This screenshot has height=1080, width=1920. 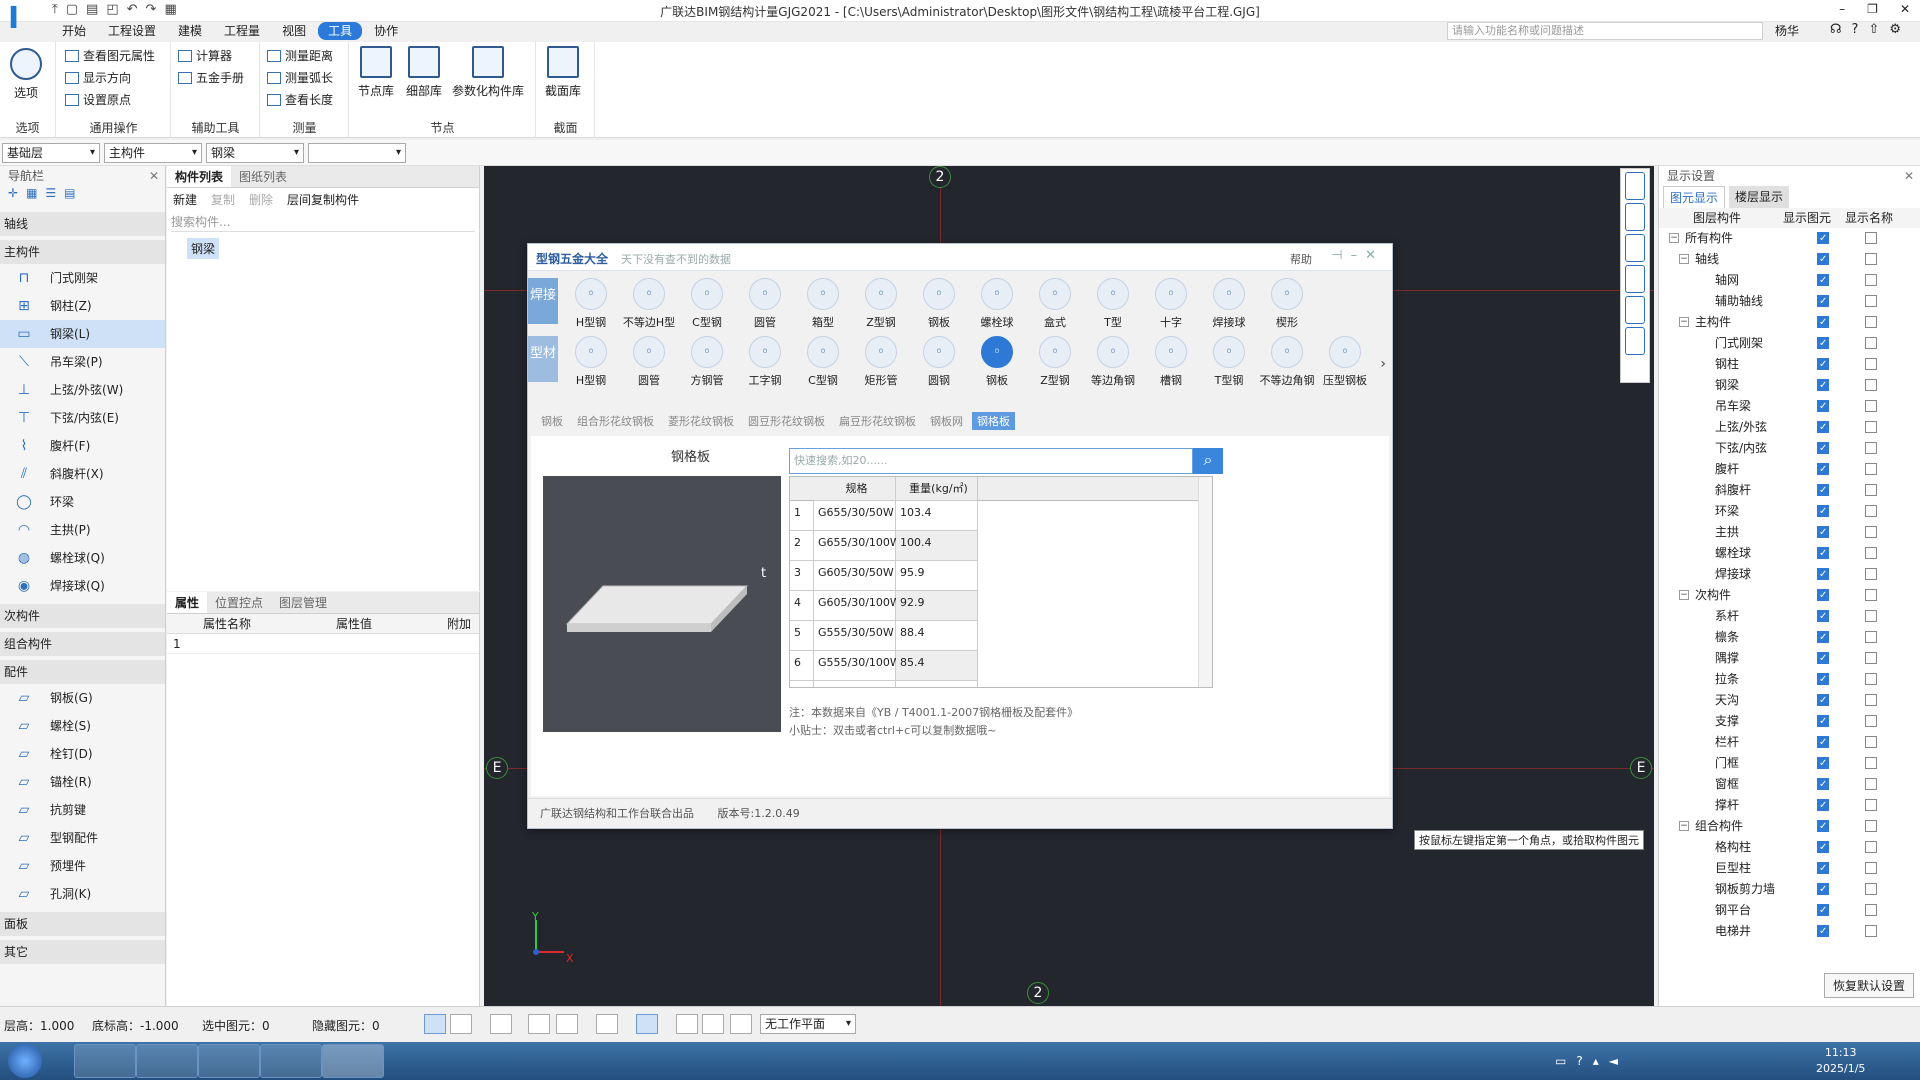 I want to click on chevron-right-icon: ›, so click(x=1383, y=364).